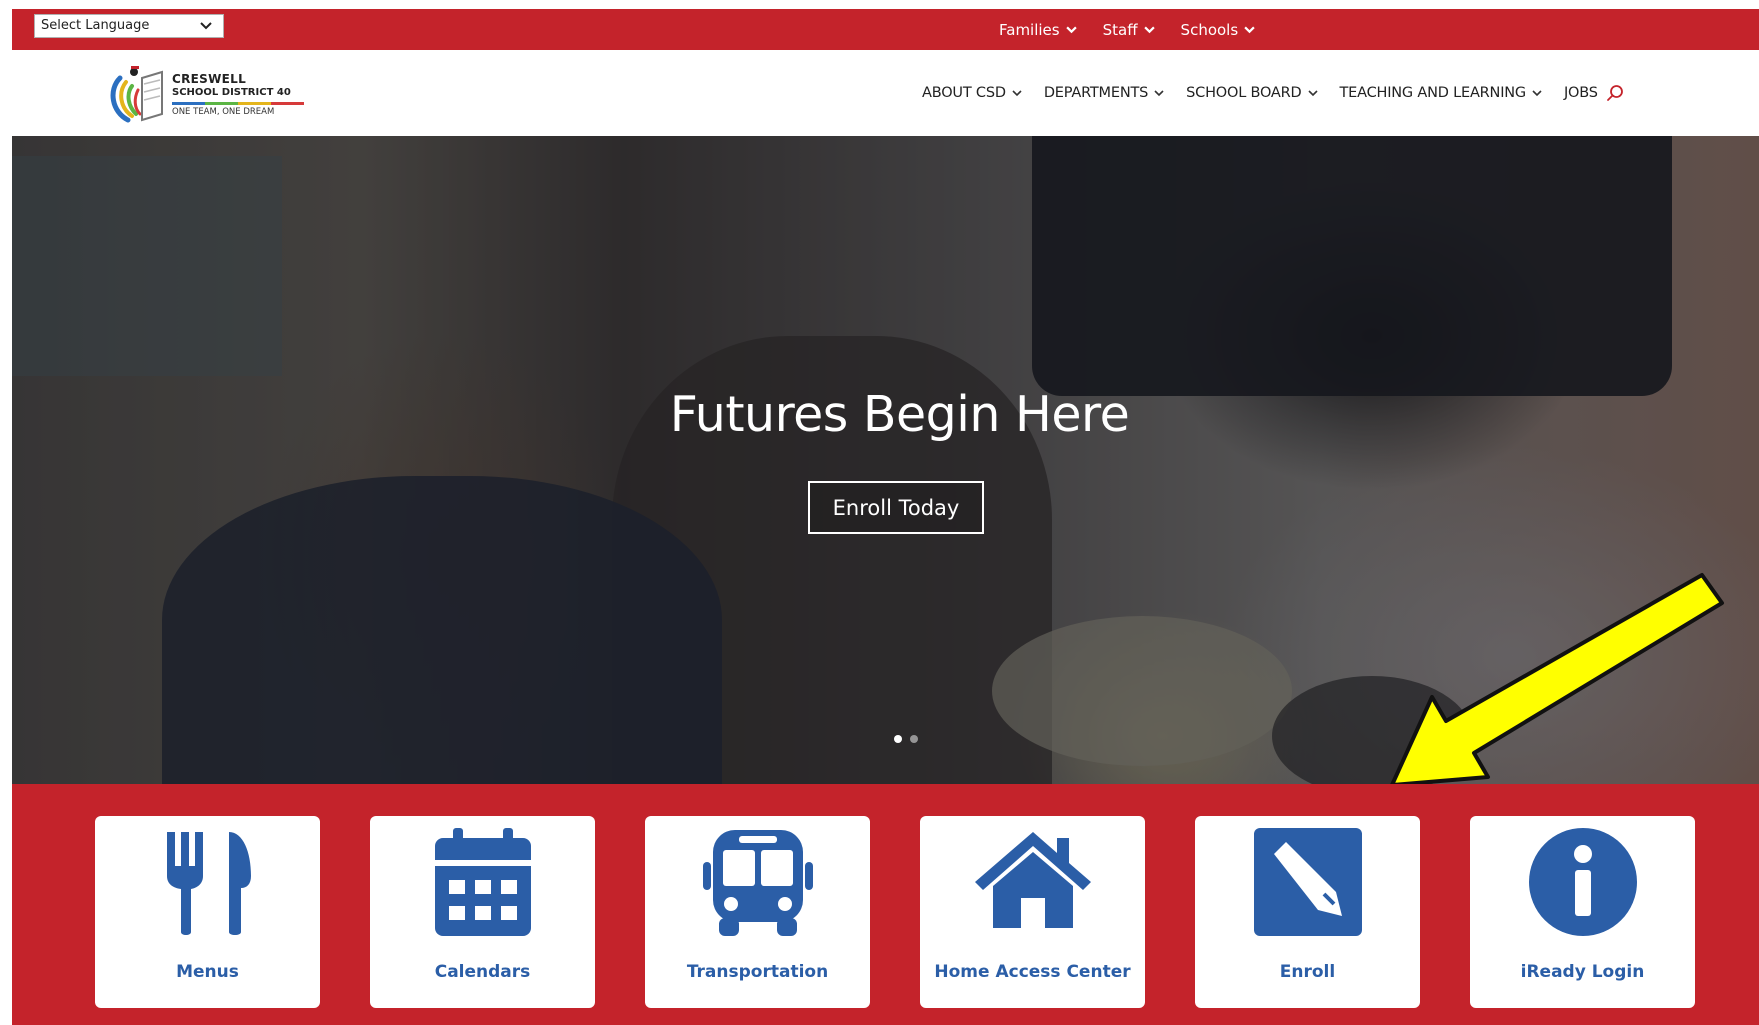 This screenshot has width=1759, height=1025. I want to click on utility-item-families: Families, so click(1038, 30).